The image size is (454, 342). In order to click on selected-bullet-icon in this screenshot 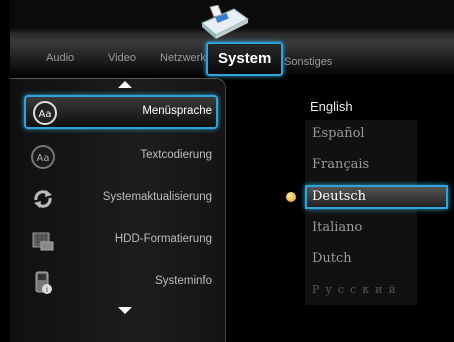, I will do `click(291, 197)`.